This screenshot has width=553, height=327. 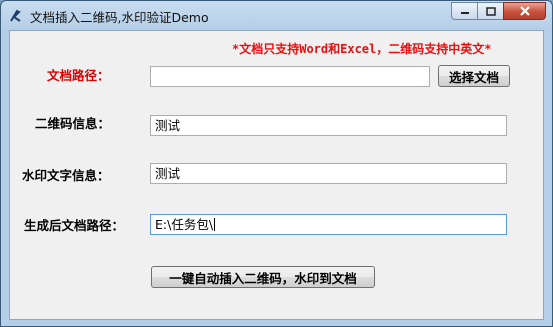 What do you see at coordinates (328, 224) in the screenshot?
I see `output-path-input: E:\任务包\` at bounding box center [328, 224].